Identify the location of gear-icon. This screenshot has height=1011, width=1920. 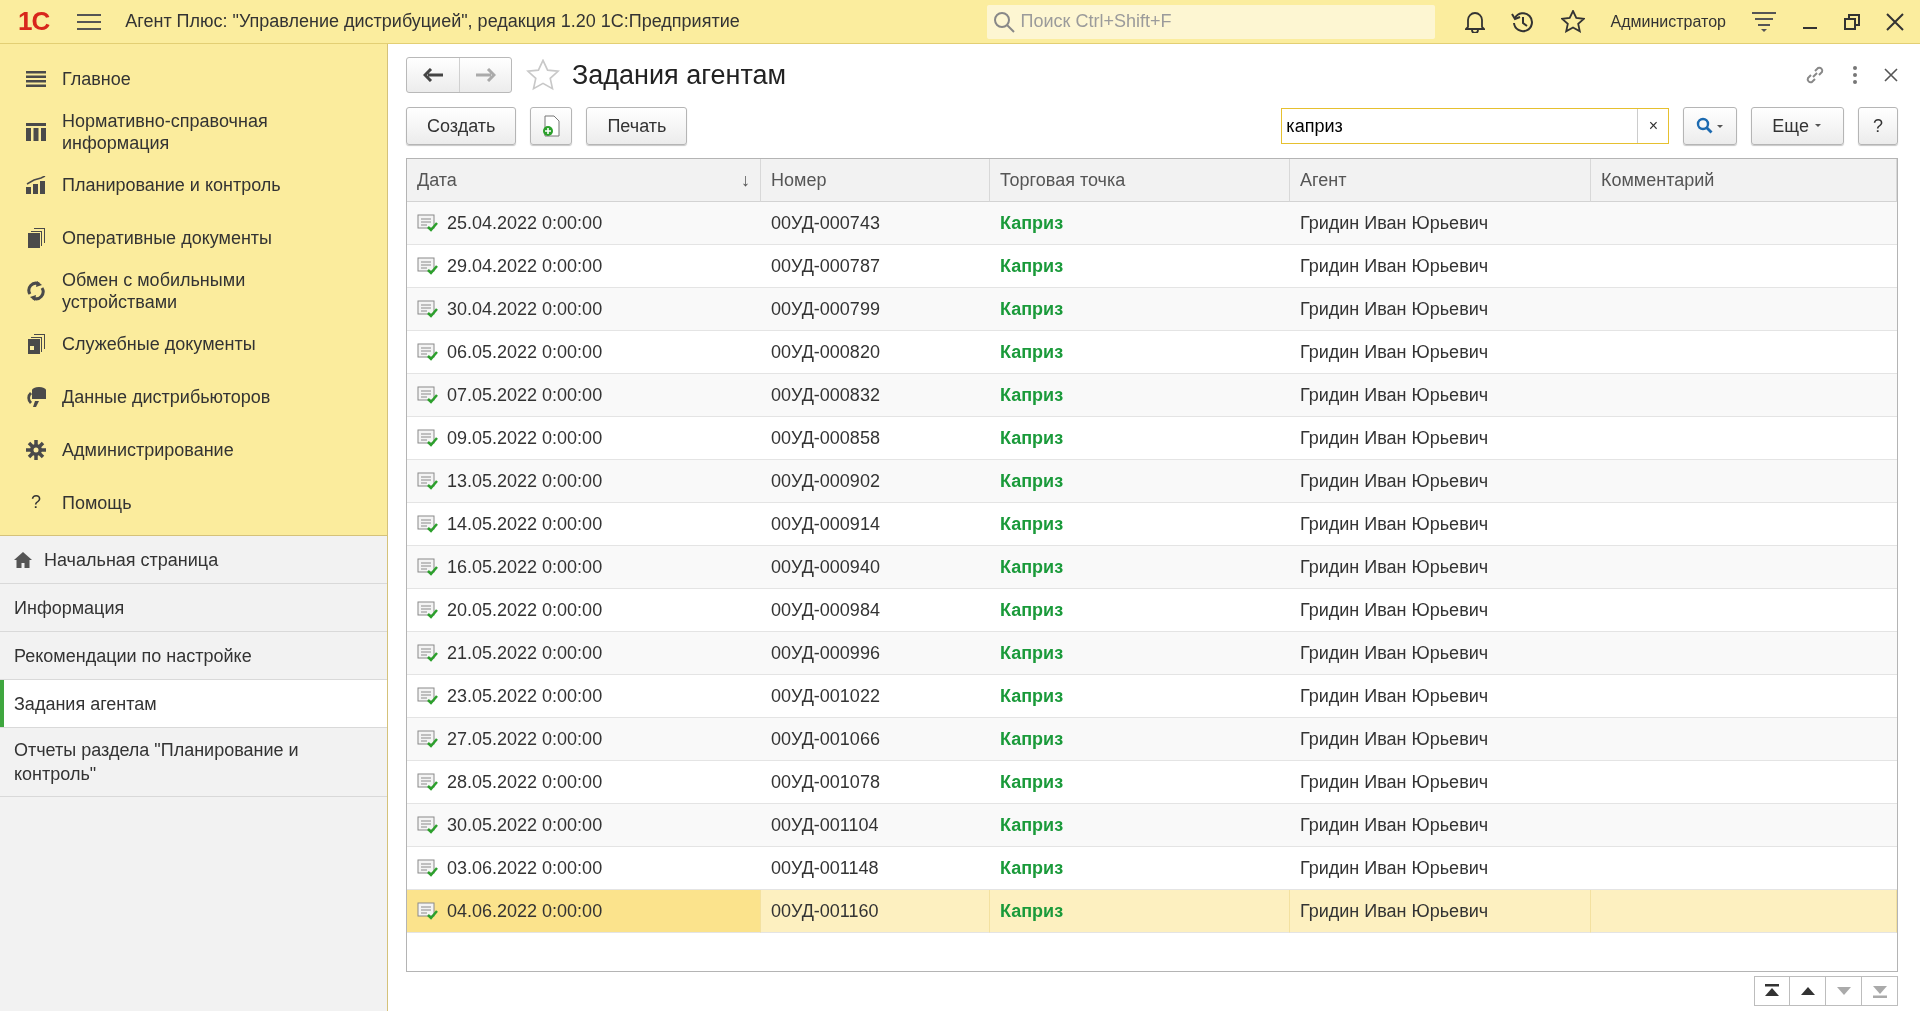
(36, 449).